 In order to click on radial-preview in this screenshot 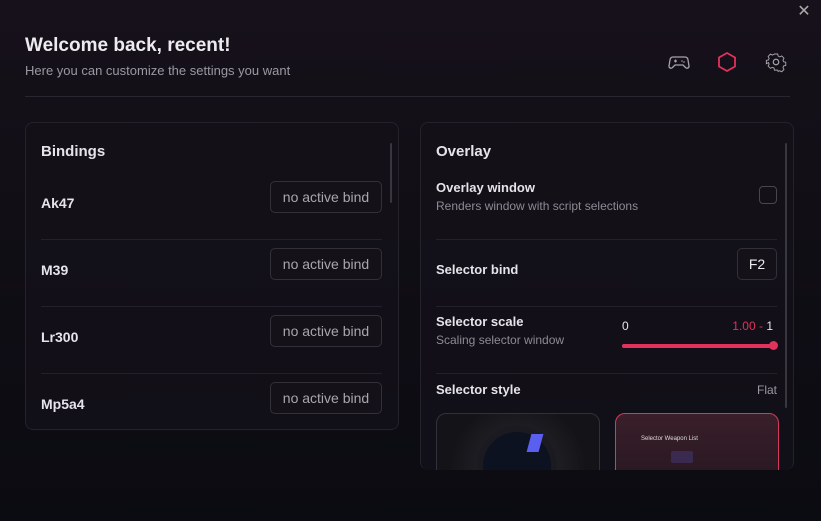, I will do `click(517, 448)`.